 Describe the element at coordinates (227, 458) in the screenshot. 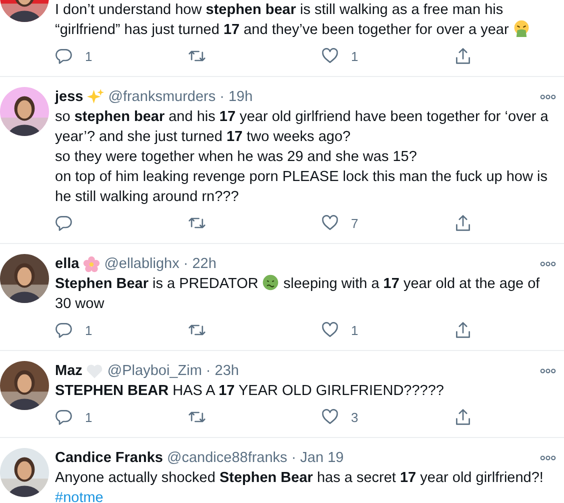

I see `author-handle: @candice88franks` at that location.